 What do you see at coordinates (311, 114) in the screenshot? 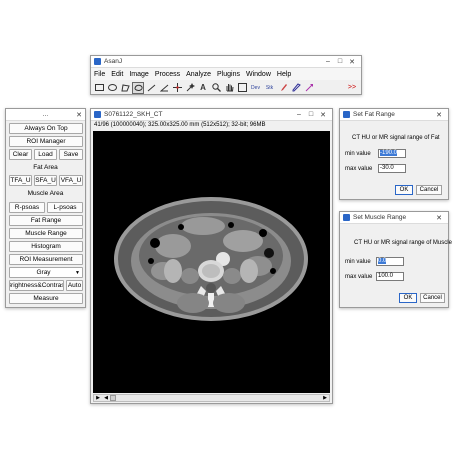
I see `image-maximize-icon: □` at bounding box center [311, 114].